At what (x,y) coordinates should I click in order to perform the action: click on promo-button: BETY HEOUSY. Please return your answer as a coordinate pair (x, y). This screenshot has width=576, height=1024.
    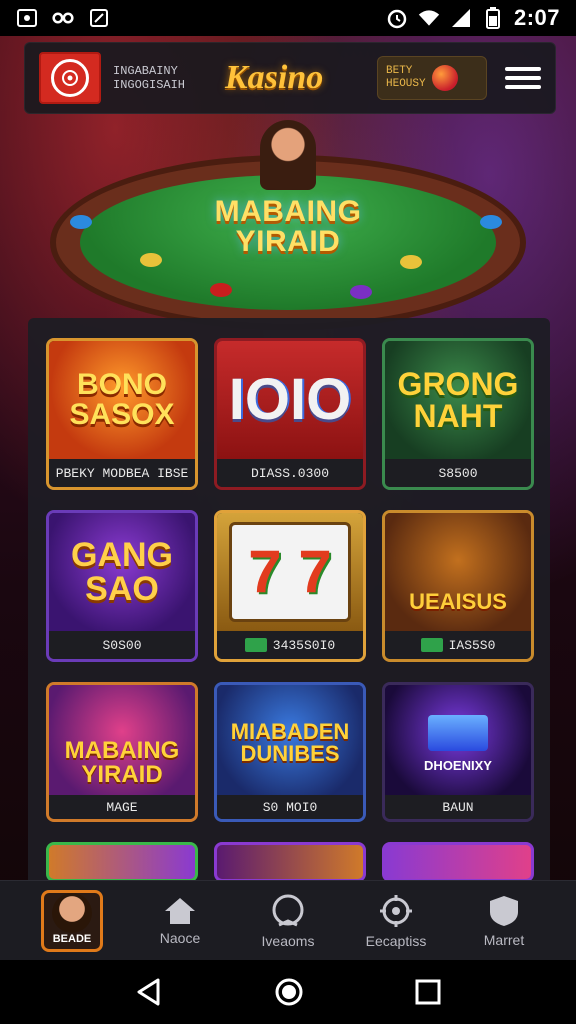
    Looking at the image, I should click on (432, 78).